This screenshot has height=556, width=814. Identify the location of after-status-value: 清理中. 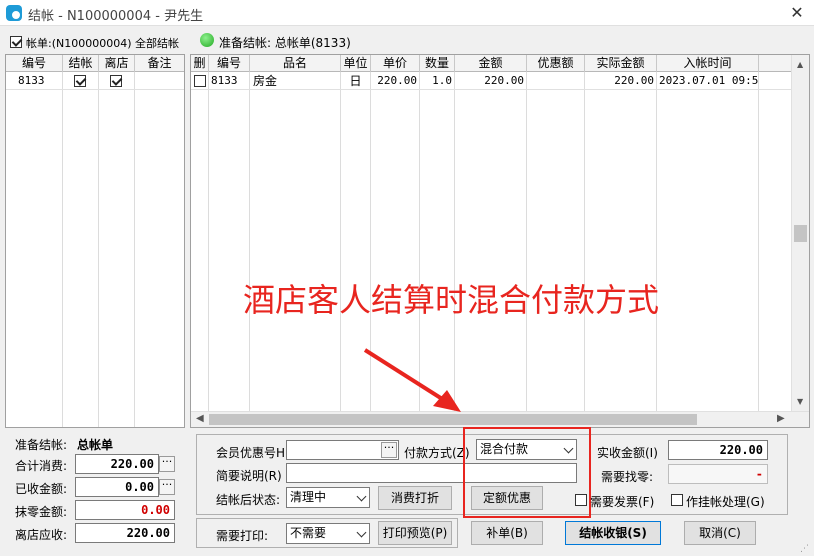
(308, 497).